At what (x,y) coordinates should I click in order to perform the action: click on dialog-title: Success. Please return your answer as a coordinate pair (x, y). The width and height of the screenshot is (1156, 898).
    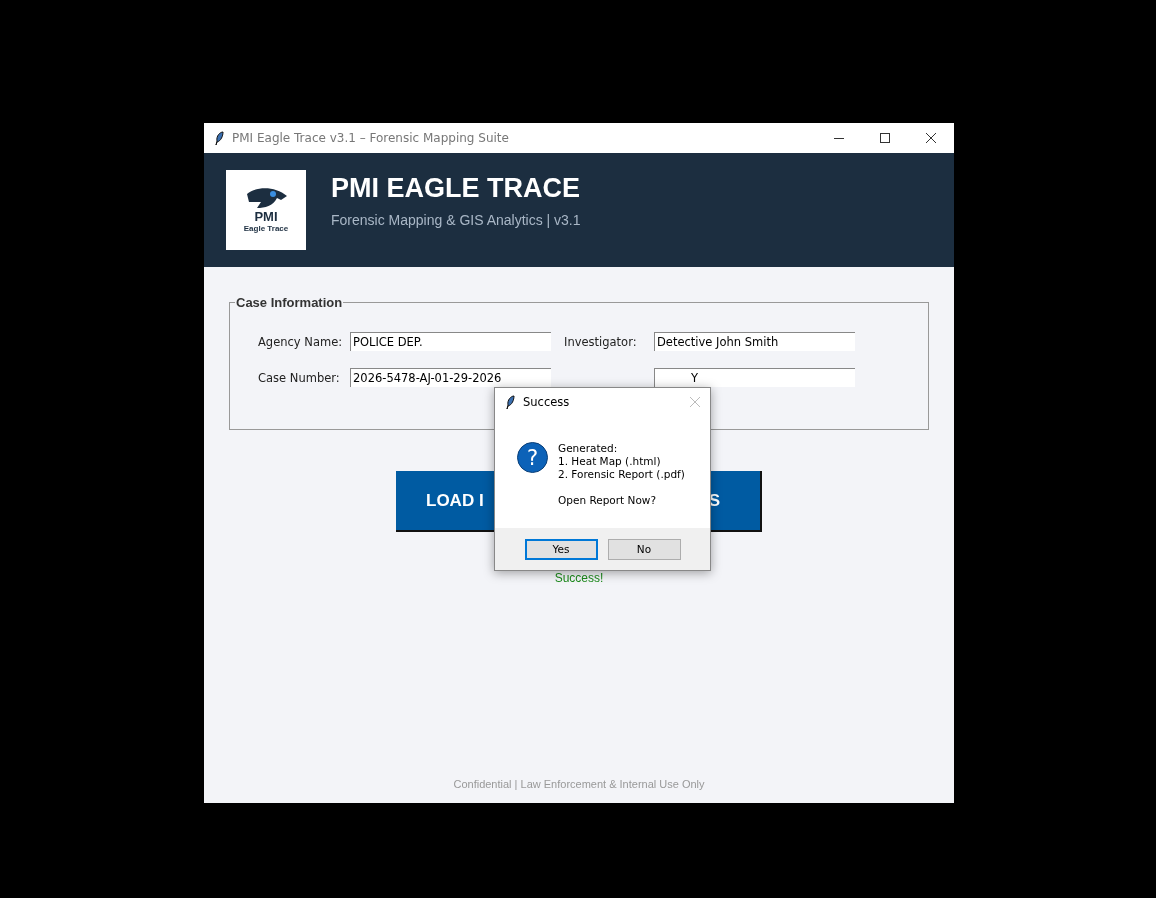
    Looking at the image, I should click on (546, 402).